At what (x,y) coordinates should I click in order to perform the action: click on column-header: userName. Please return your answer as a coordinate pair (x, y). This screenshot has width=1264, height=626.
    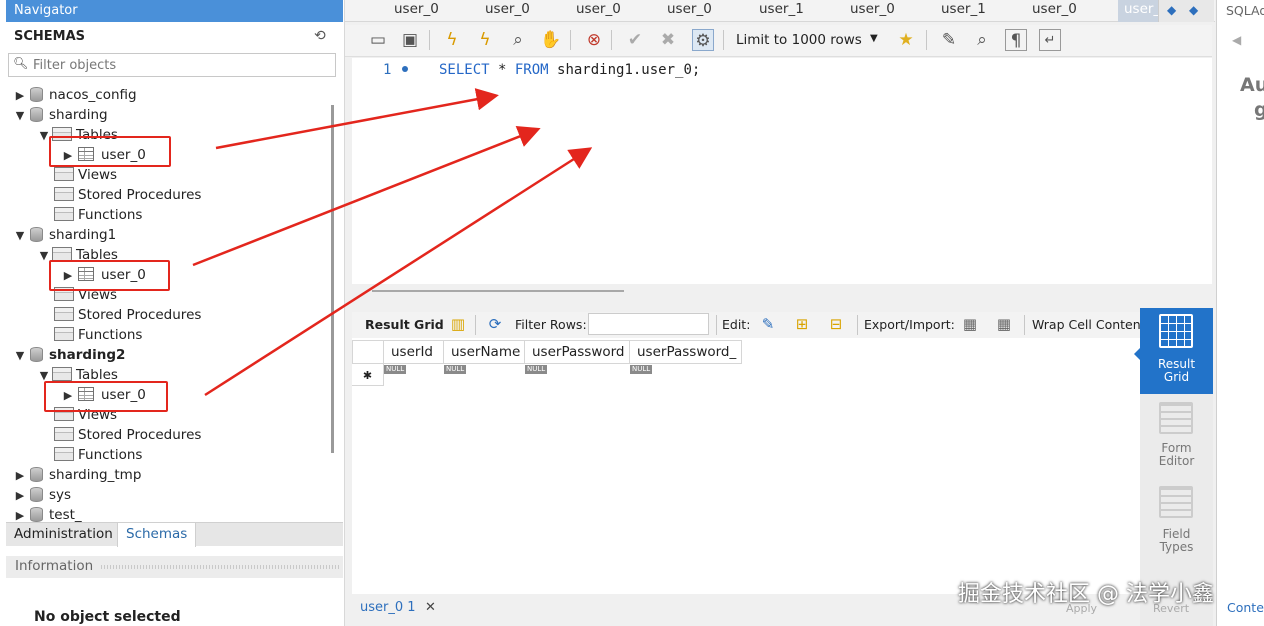
    Looking at the image, I should click on (484, 352).